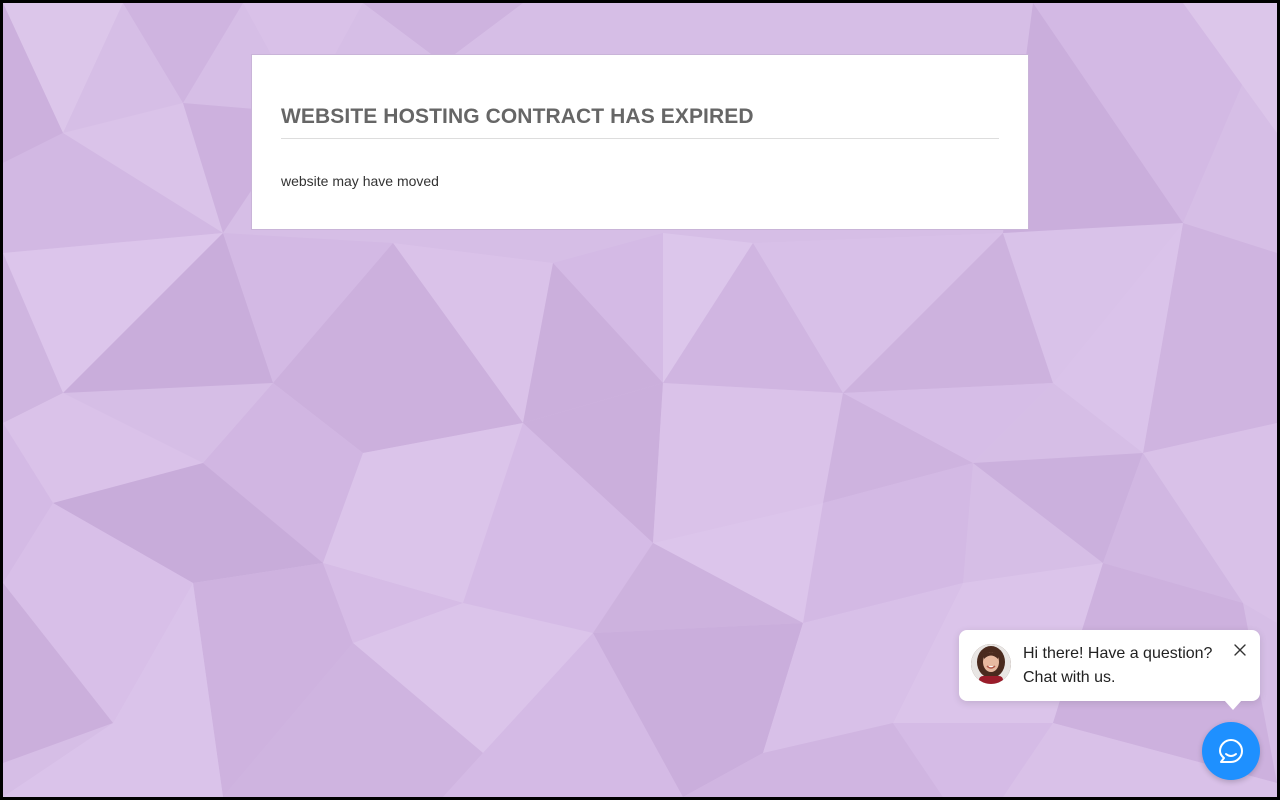 Image resolution: width=1280 pixels, height=800 pixels. I want to click on page-title: WEBSITE HOSTING CONTRACT HAS EXPIRED, so click(517, 116).